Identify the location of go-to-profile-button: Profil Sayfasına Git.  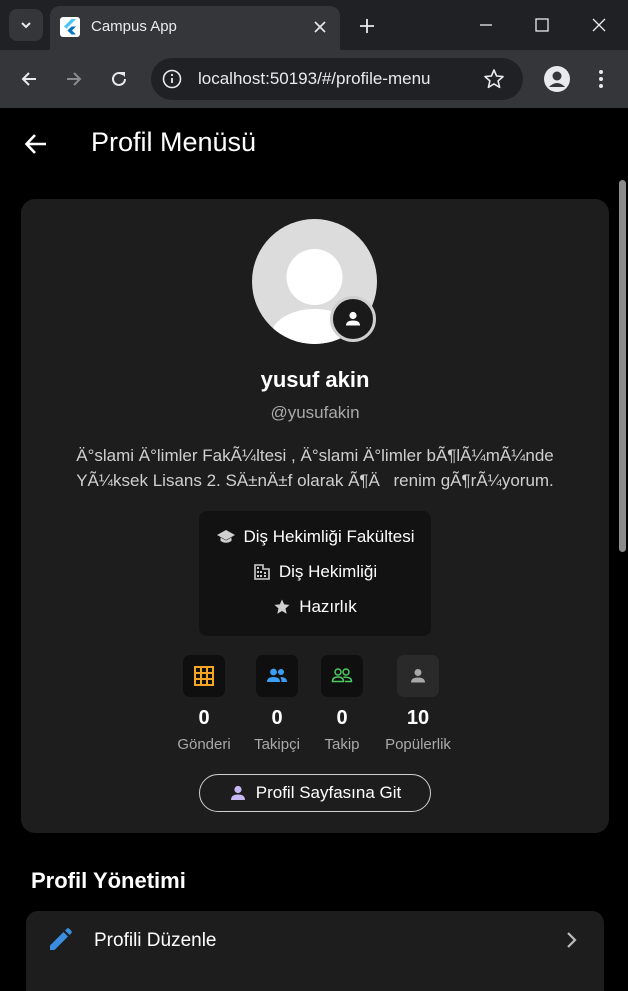
(315, 793).